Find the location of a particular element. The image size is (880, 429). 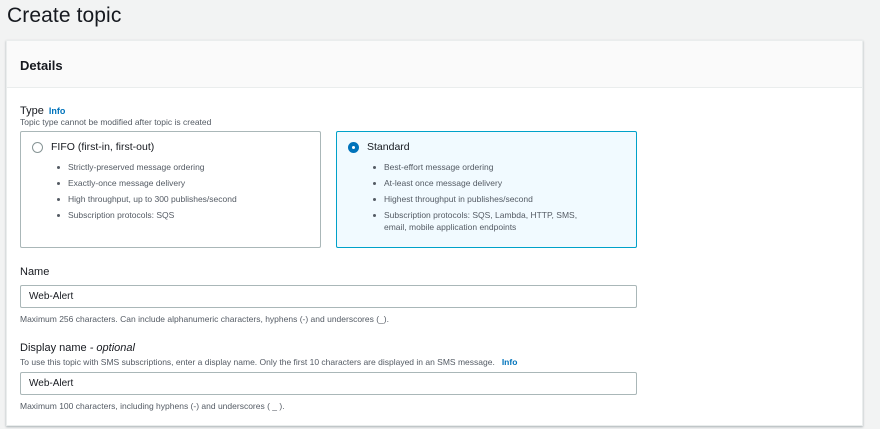

list-item: Best-effort message ordering is located at coordinates (474, 167).